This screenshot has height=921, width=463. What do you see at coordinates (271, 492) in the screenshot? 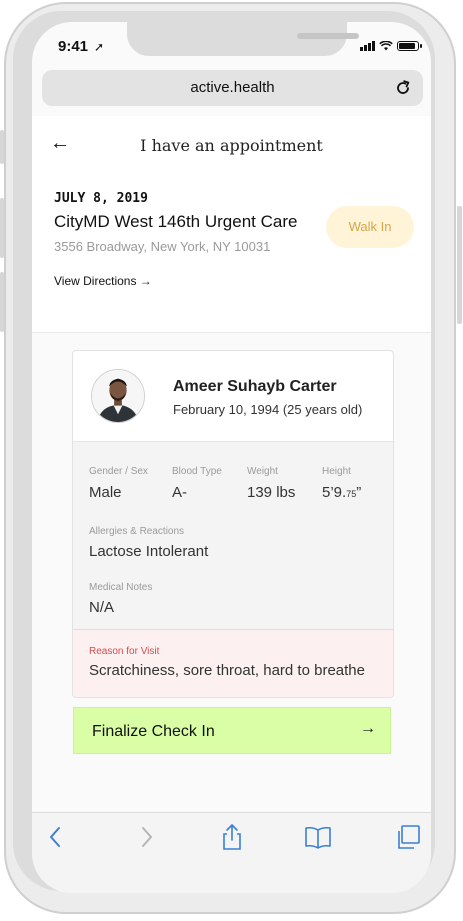
I see `weight-value: 139 lbs` at bounding box center [271, 492].